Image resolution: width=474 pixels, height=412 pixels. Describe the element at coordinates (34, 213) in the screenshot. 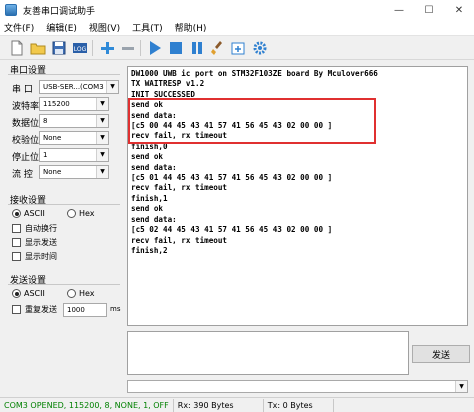

I see `recv-ascii-label: ASCII` at that location.